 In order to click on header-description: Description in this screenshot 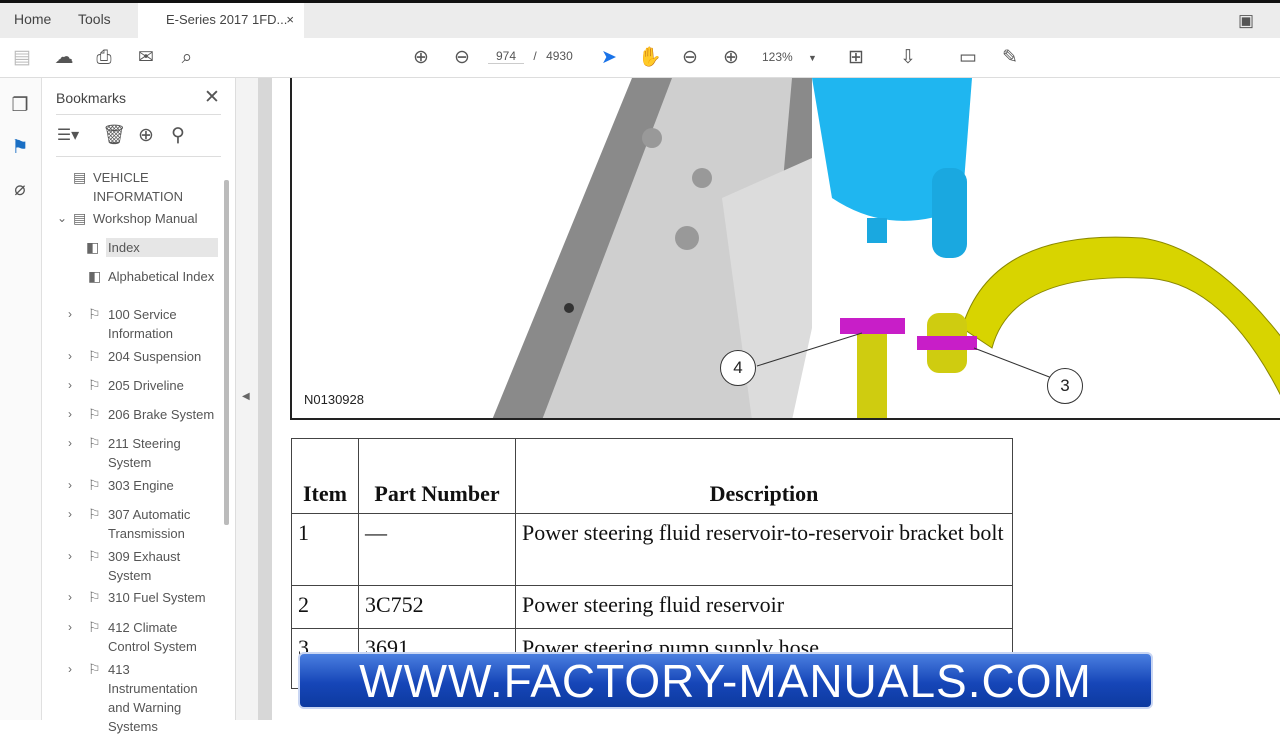, I will do `click(764, 476)`.